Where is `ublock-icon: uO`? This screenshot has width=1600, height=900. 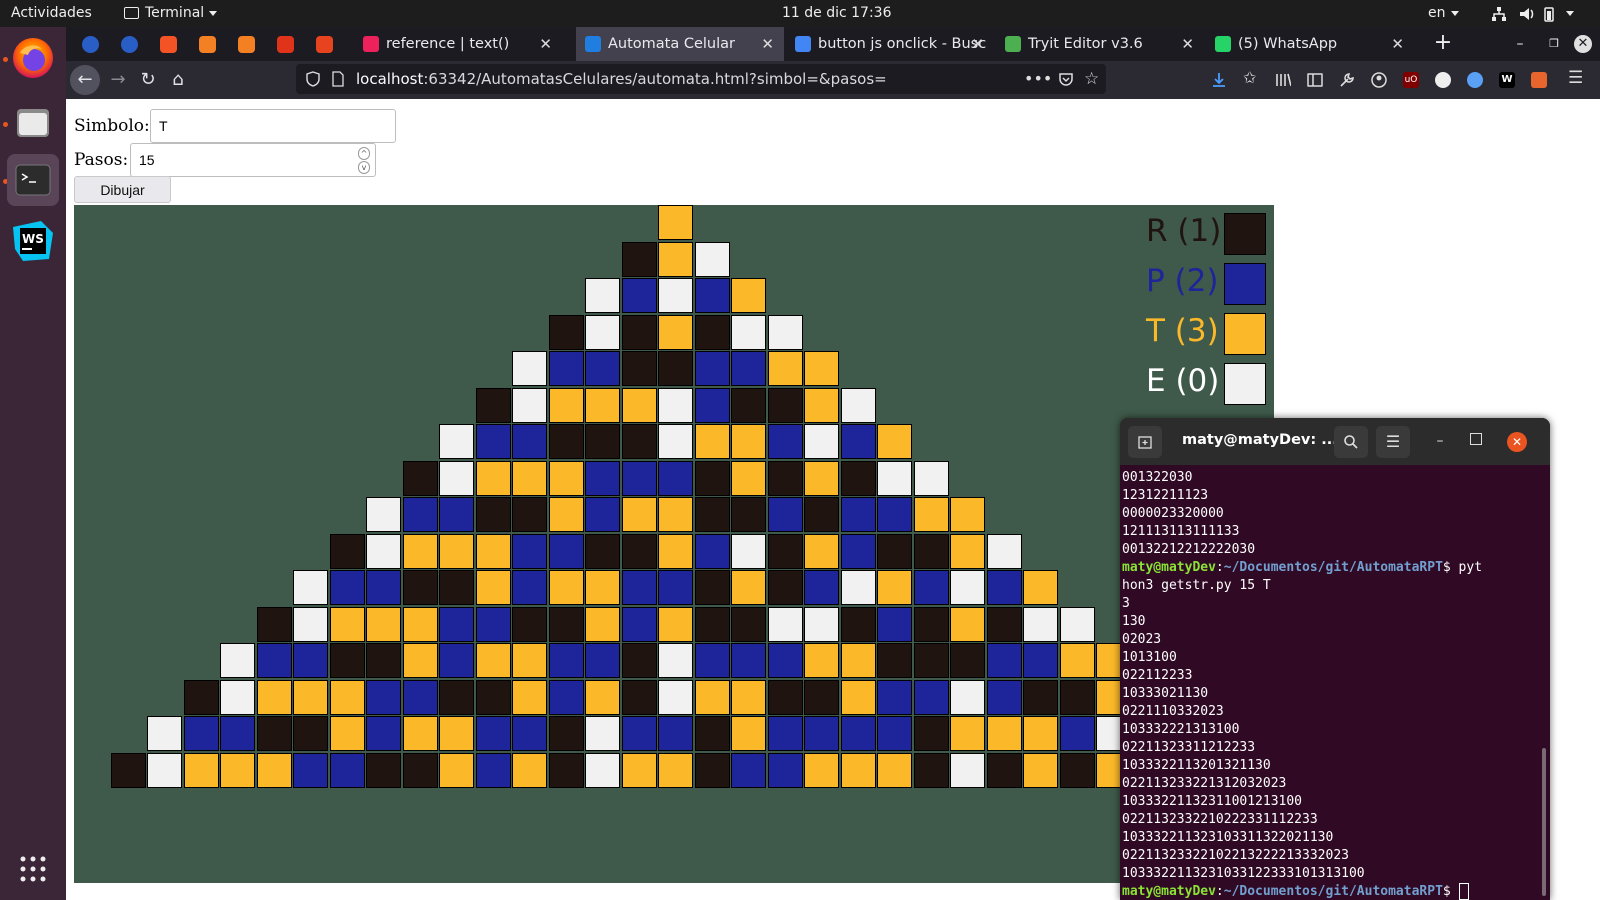
ublock-icon: uO is located at coordinates (1411, 80).